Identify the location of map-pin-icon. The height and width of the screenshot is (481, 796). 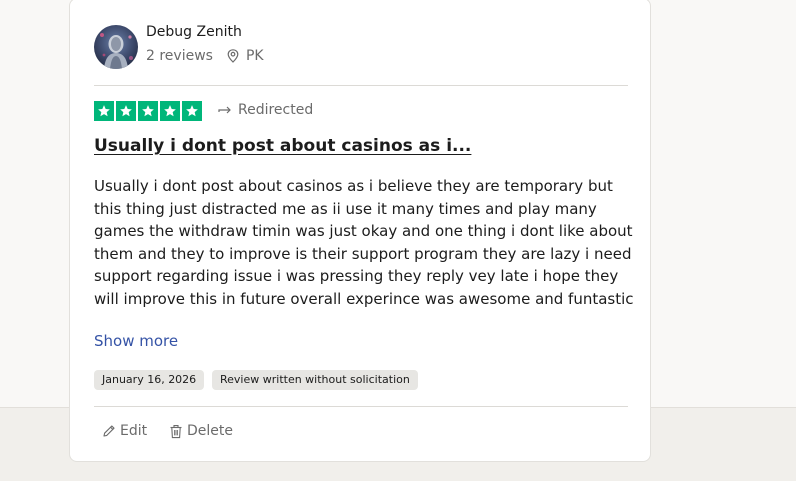
(233, 56).